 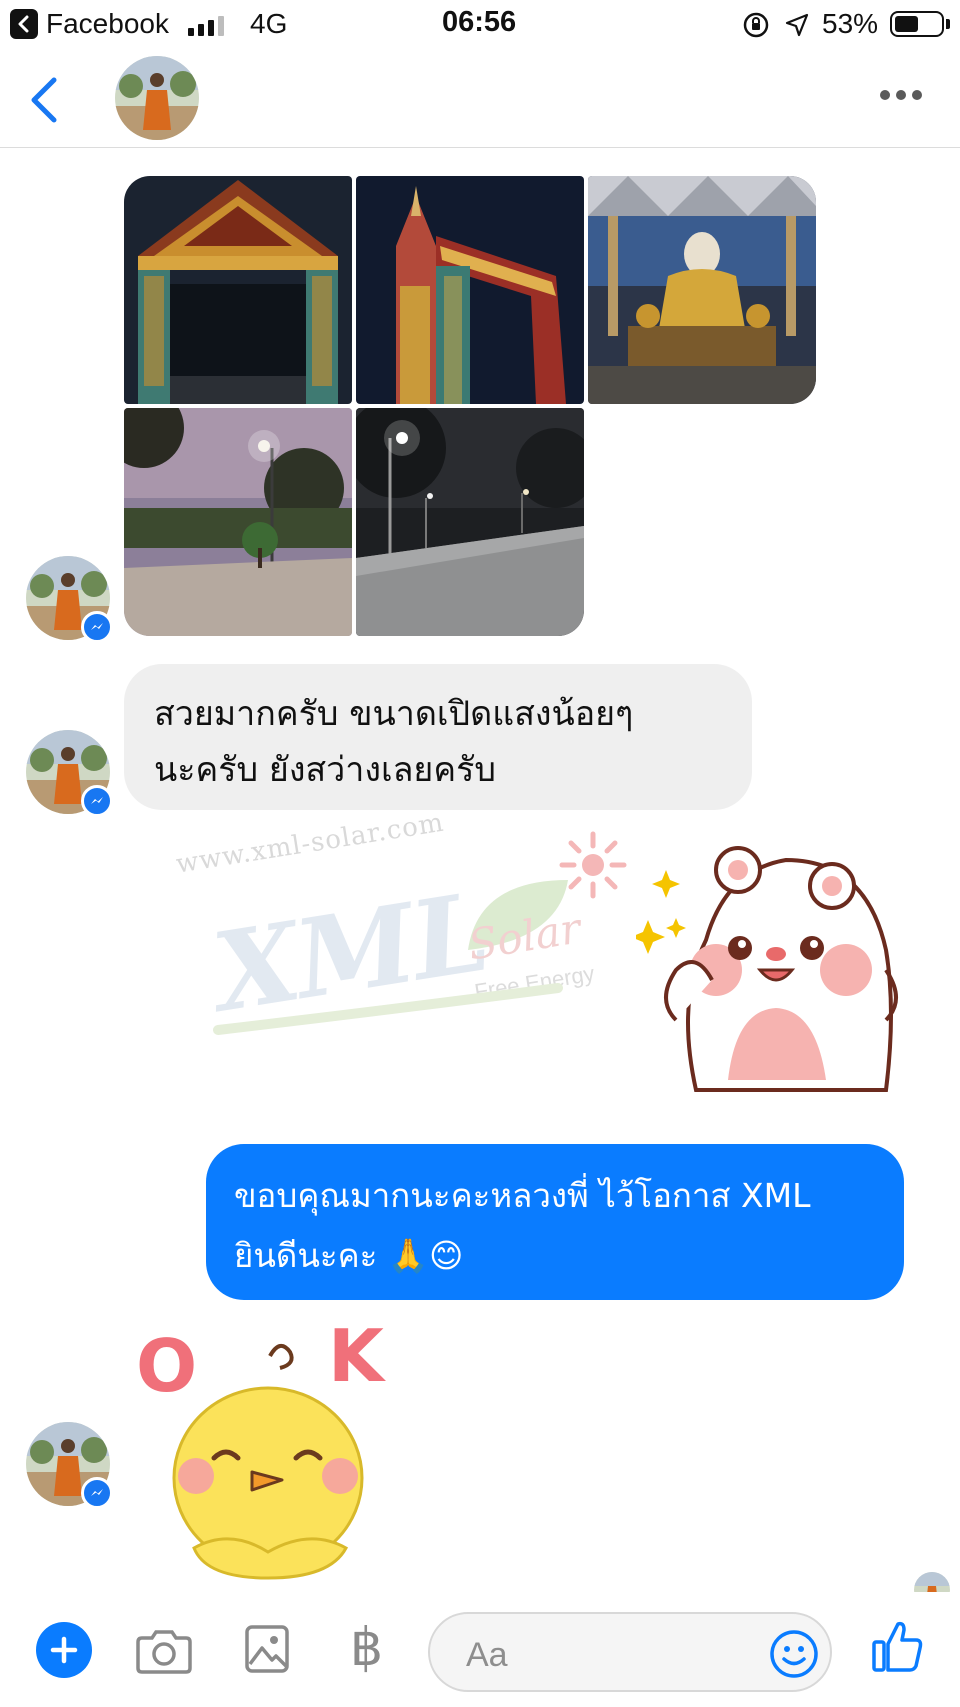 What do you see at coordinates (394, 714) in the screenshot?
I see `incoming-message-line: สวยมากครับ ขนาดเปิดแสงน้อยๆ` at bounding box center [394, 714].